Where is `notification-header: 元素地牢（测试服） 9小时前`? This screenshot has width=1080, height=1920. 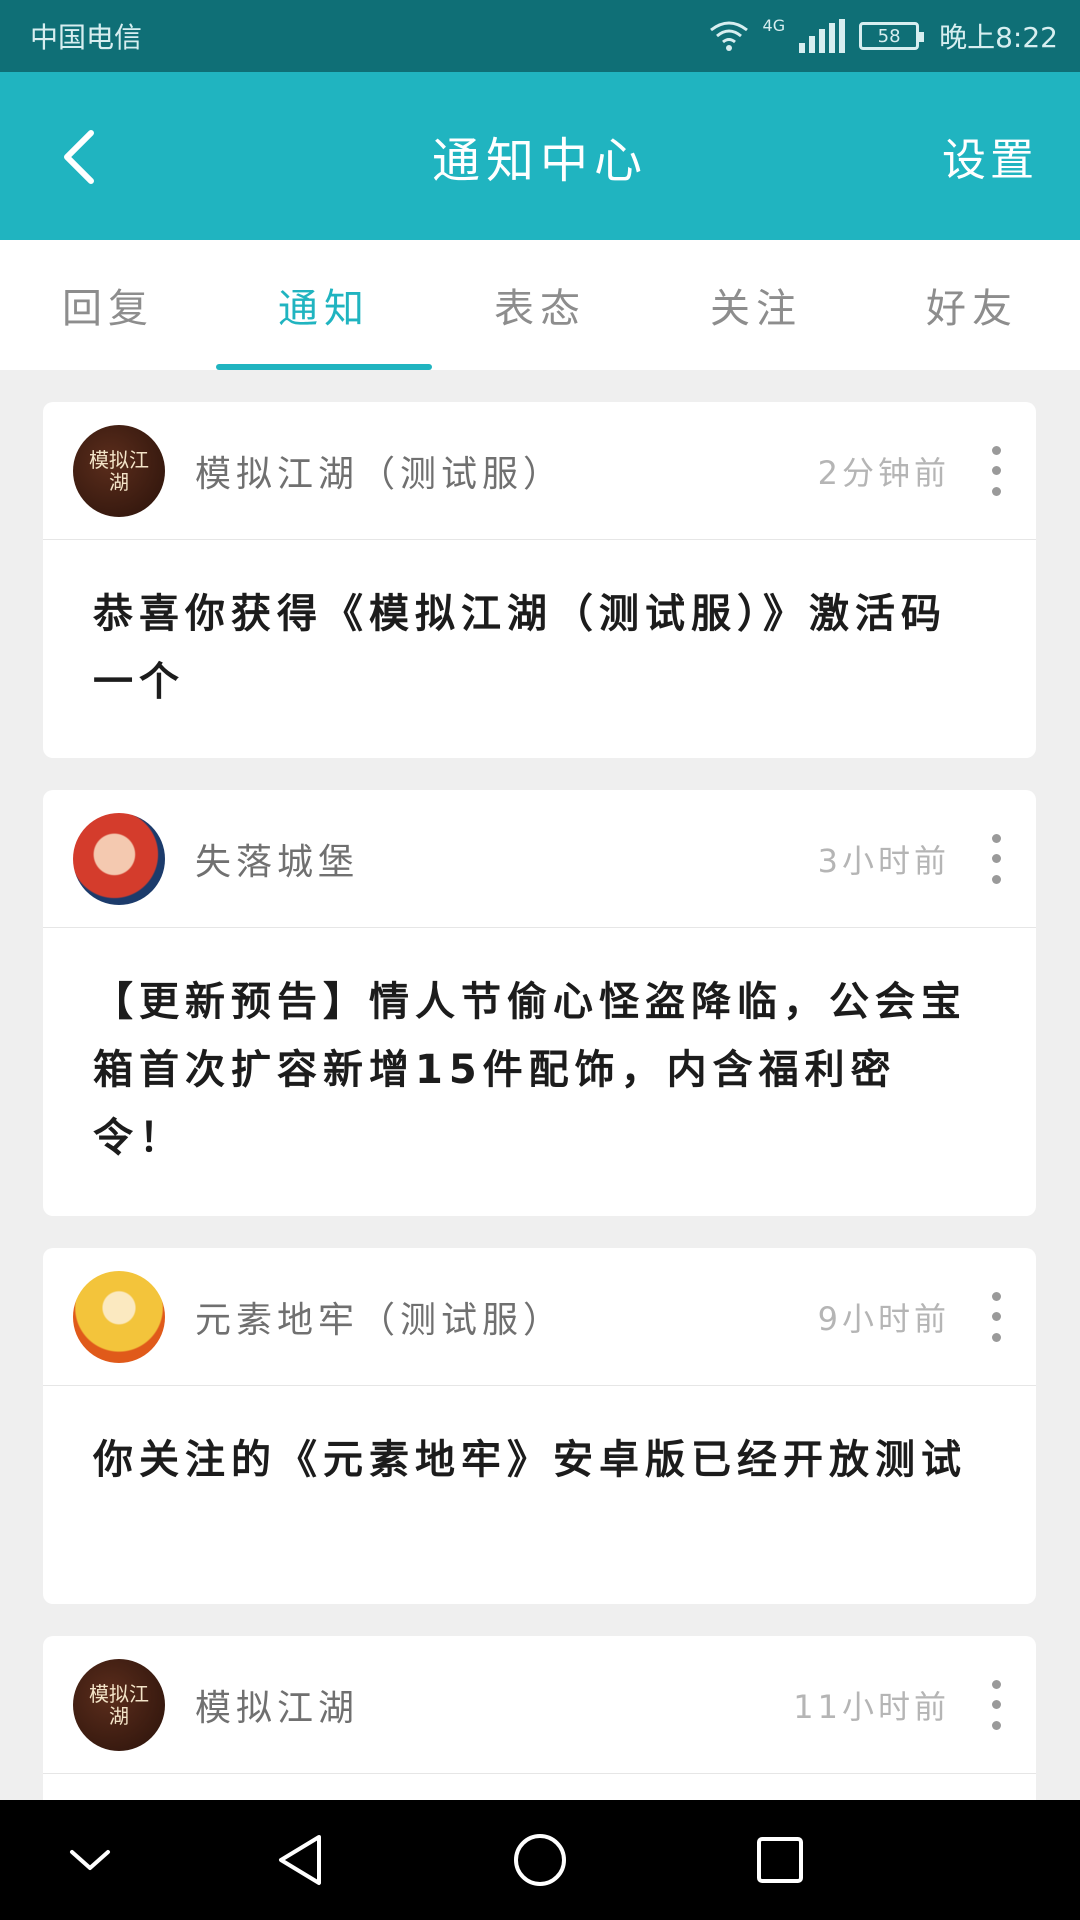 notification-header: 元素地牢（测试服） 9小时前 is located at coordinates (539, 1317).